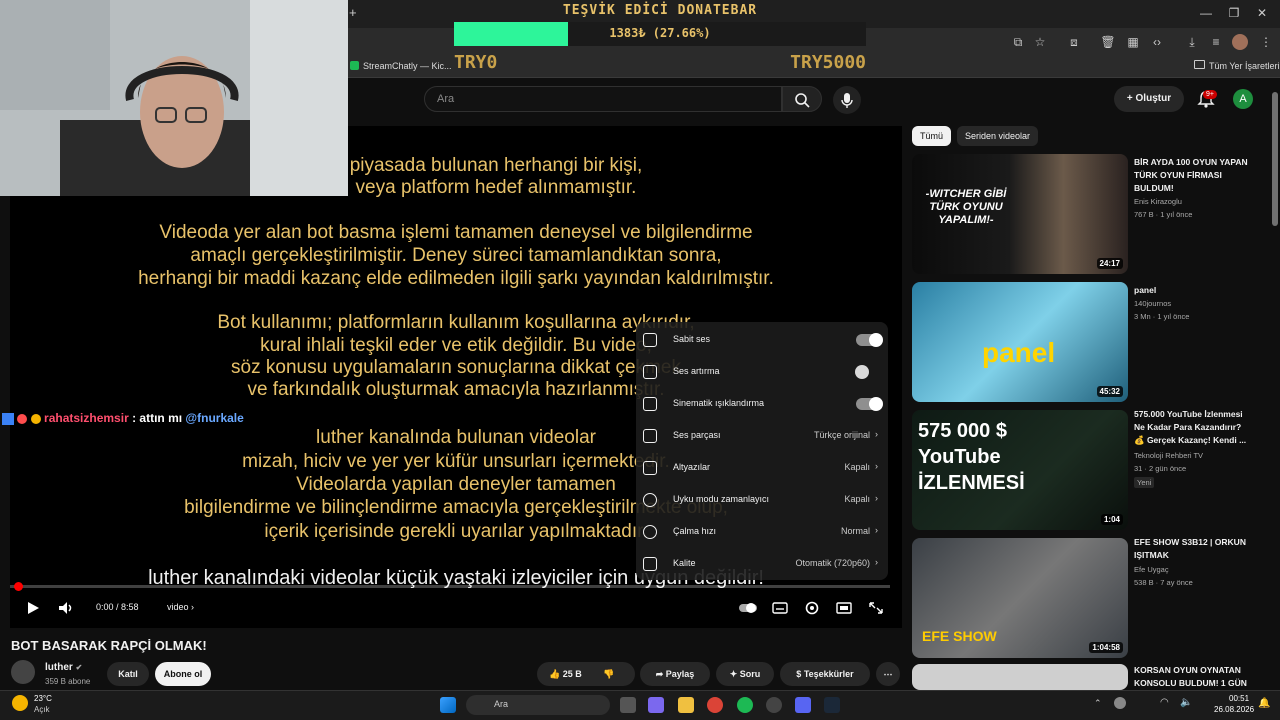 The image size is (1280, 720). Describe the element at coordinates (1192, 42) in the screenshot. I see `download-icon: ⤓` at that location.